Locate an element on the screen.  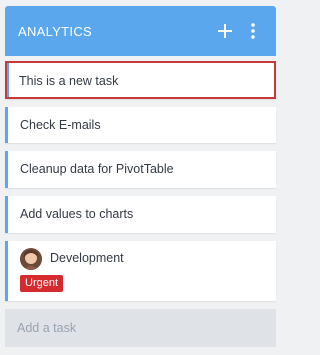
vertical-dots-icon is located at coordinates (253, 31).